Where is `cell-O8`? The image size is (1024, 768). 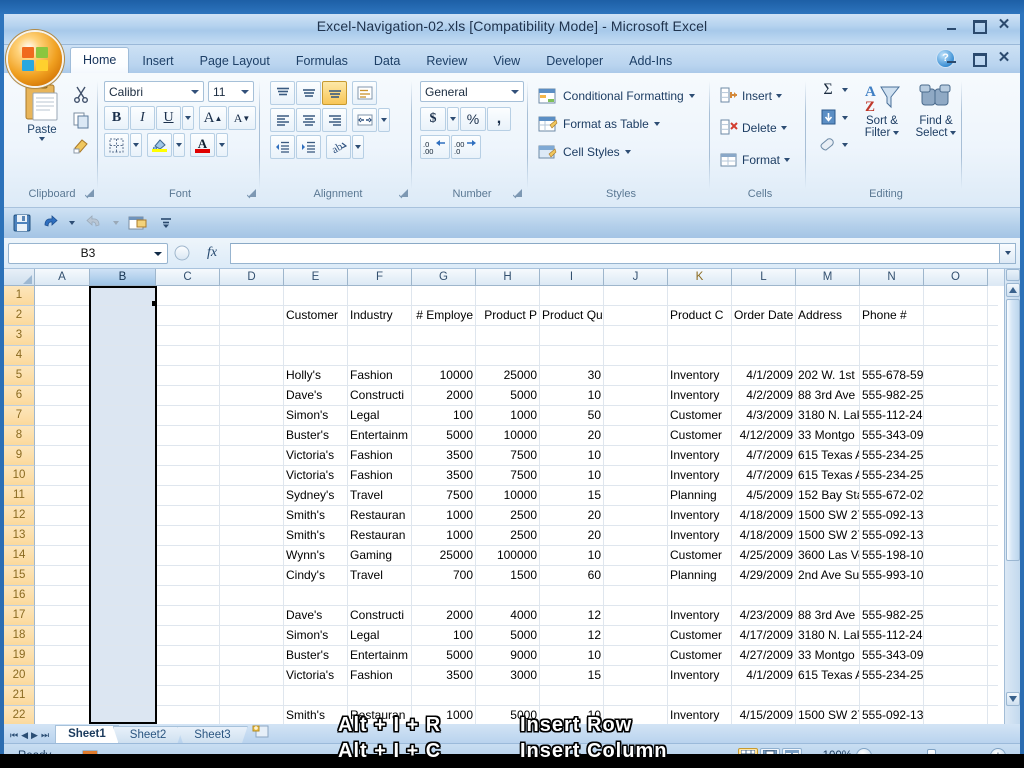
cell-O8 is located at coordinates (956, 435).